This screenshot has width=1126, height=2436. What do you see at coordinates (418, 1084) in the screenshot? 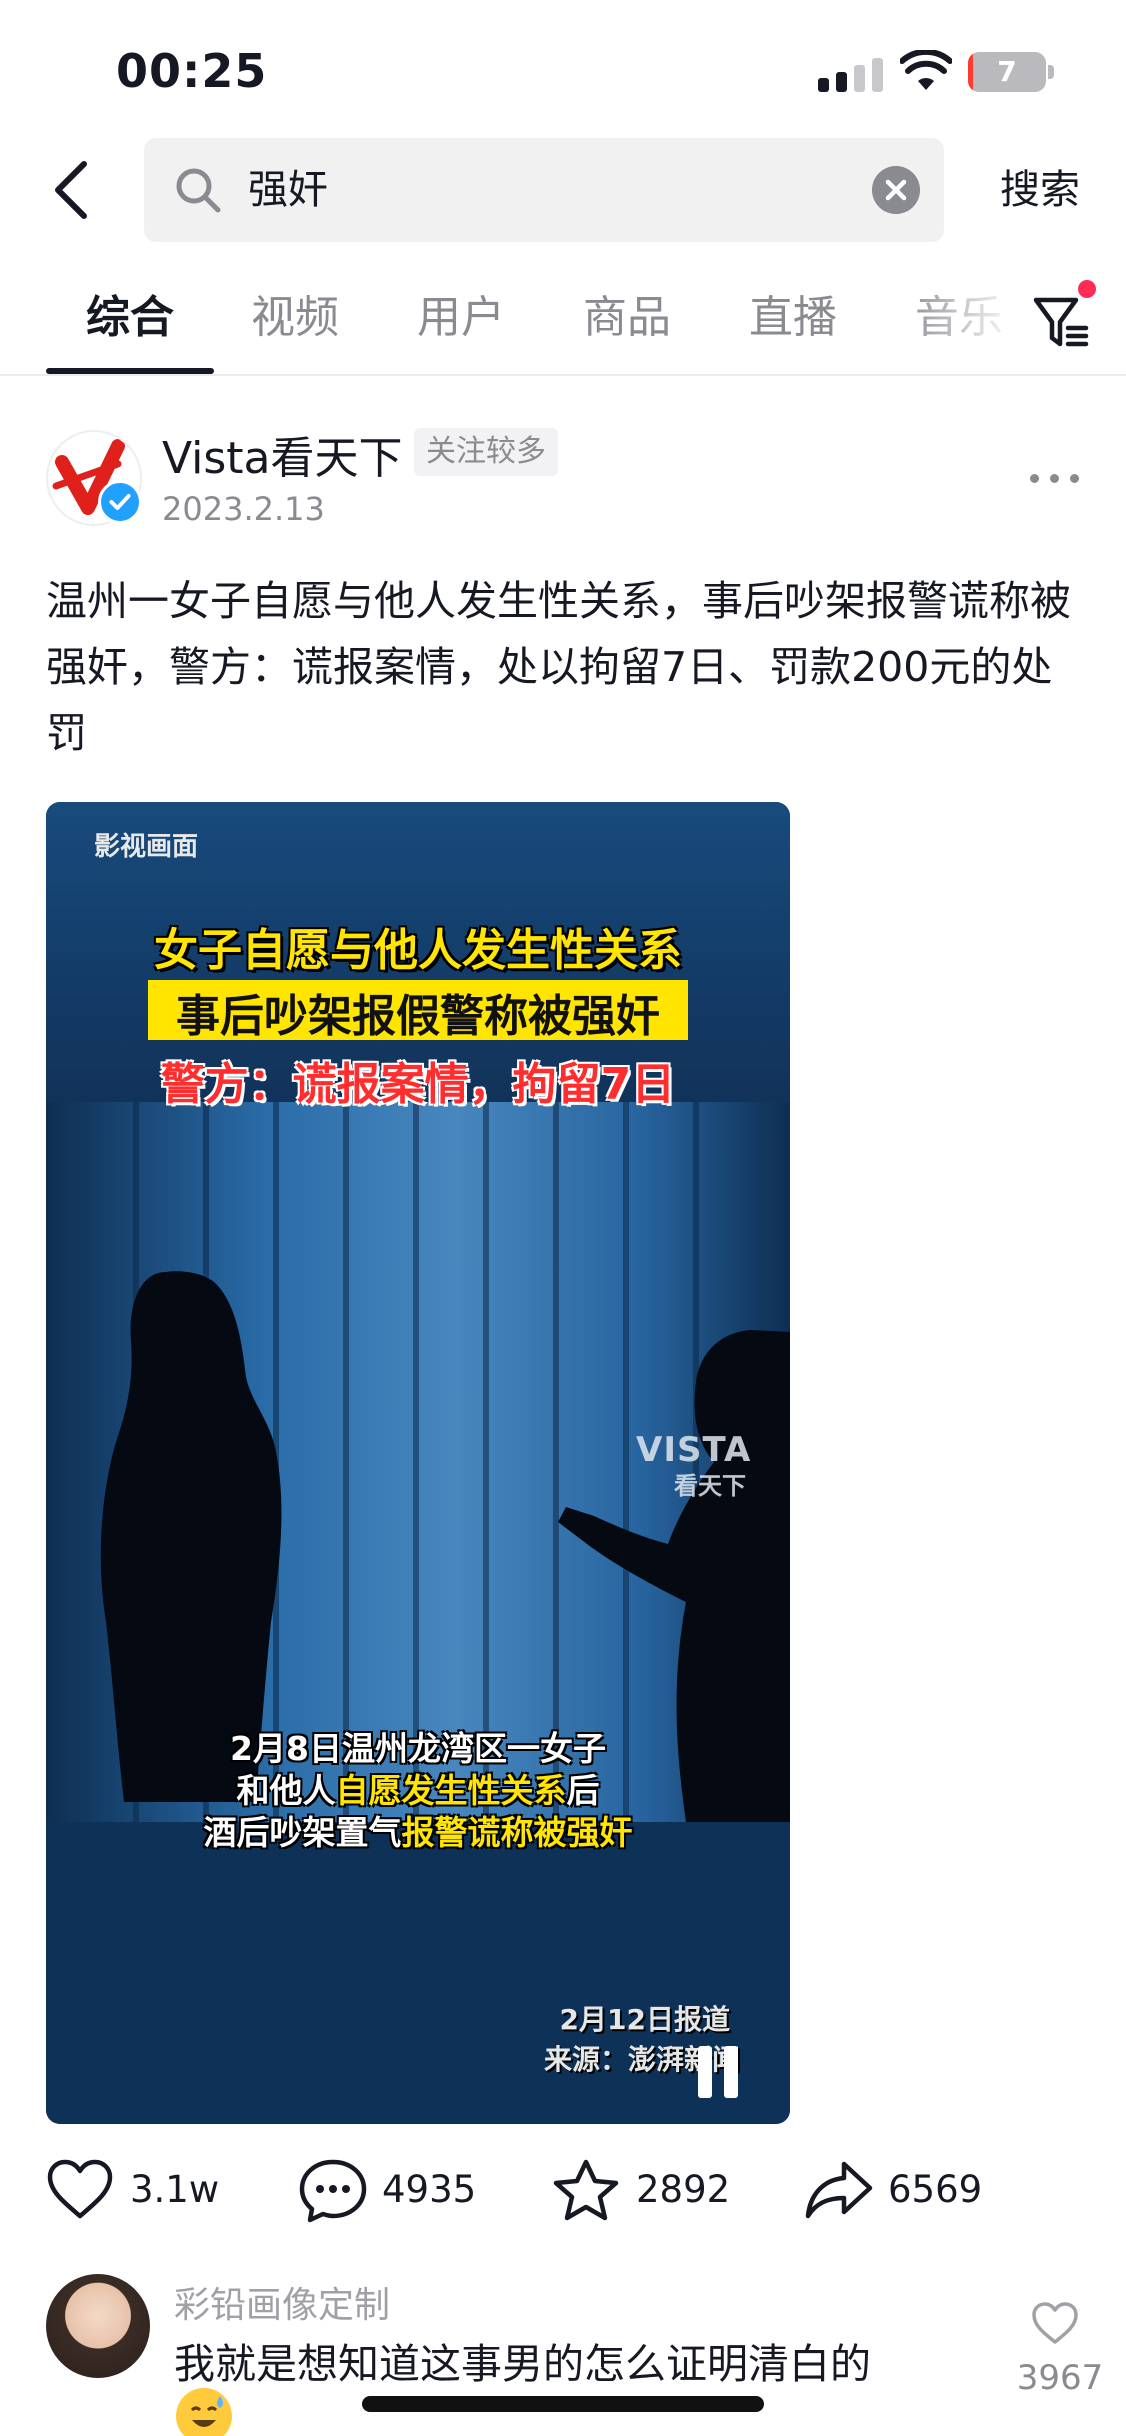
I see `video-headline-3: 警方：谎报案情，拘留7日` at bounding box center [418, 1084].